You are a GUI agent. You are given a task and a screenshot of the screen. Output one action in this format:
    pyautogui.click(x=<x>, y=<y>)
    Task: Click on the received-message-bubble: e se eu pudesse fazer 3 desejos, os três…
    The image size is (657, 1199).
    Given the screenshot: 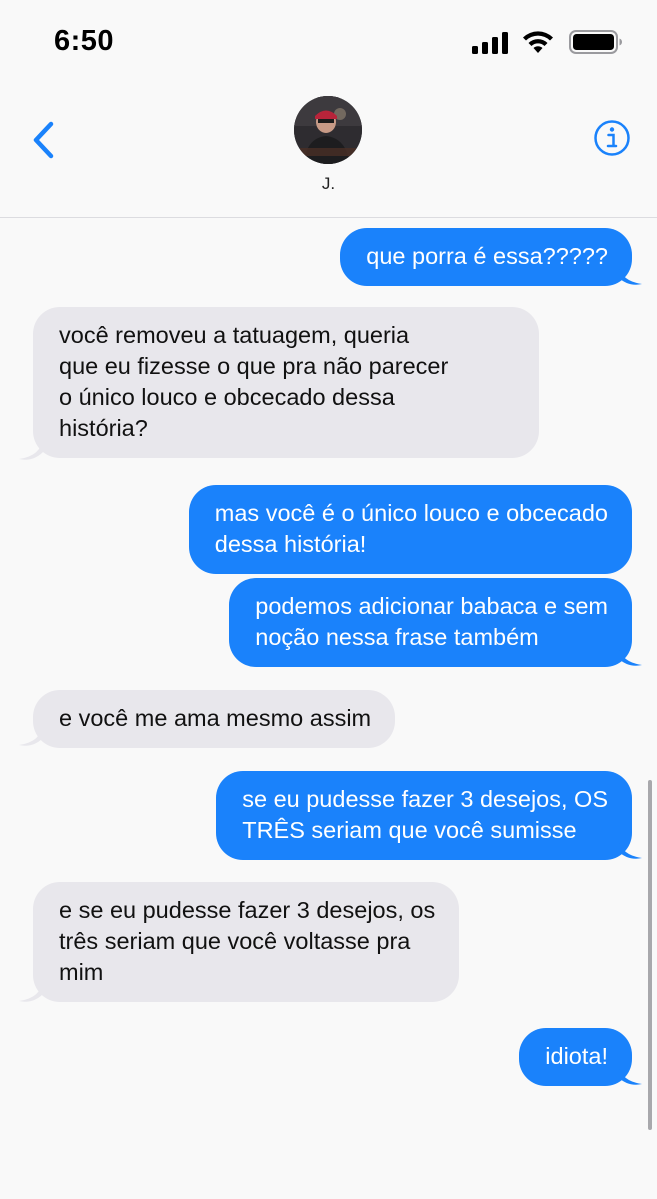 What is the action you would take?
    pyautogui.click(x=246, y=942)
    